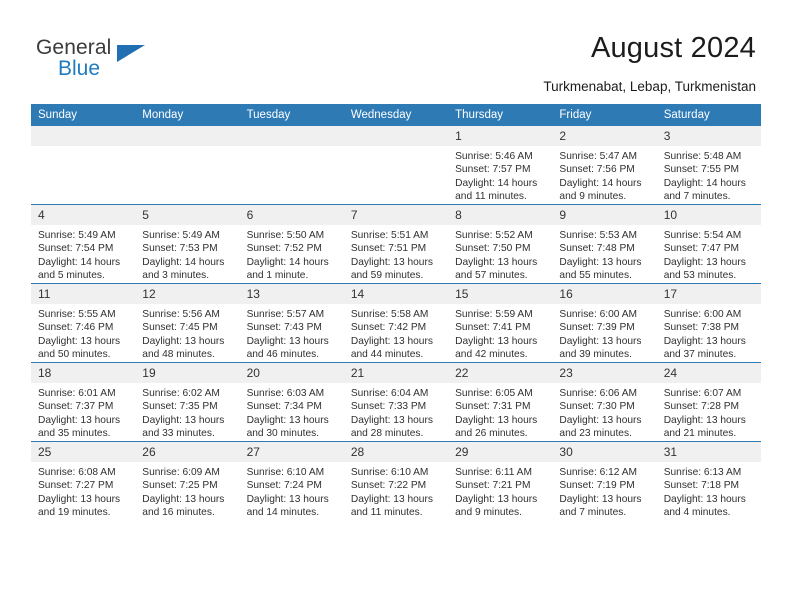 The width and height of the screenshot is (792, 612). Describe the element at coordinates (178, 513) in the screenshot. I see `daylight-duration-line2: and 16 minutes.` at that location.